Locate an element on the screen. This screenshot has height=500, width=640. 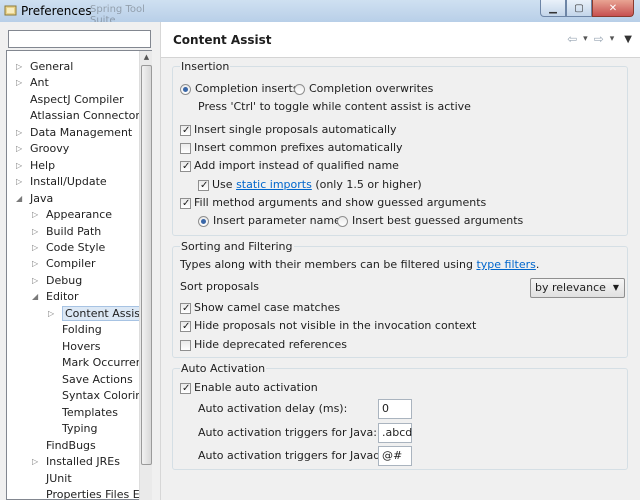
tree-item: ◢ Java is located at coordinates (34, 199).